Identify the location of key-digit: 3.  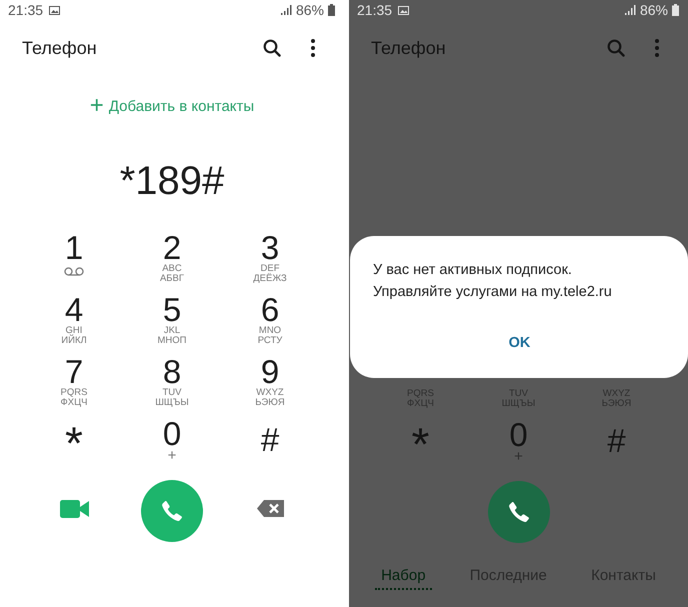
(270, 248).